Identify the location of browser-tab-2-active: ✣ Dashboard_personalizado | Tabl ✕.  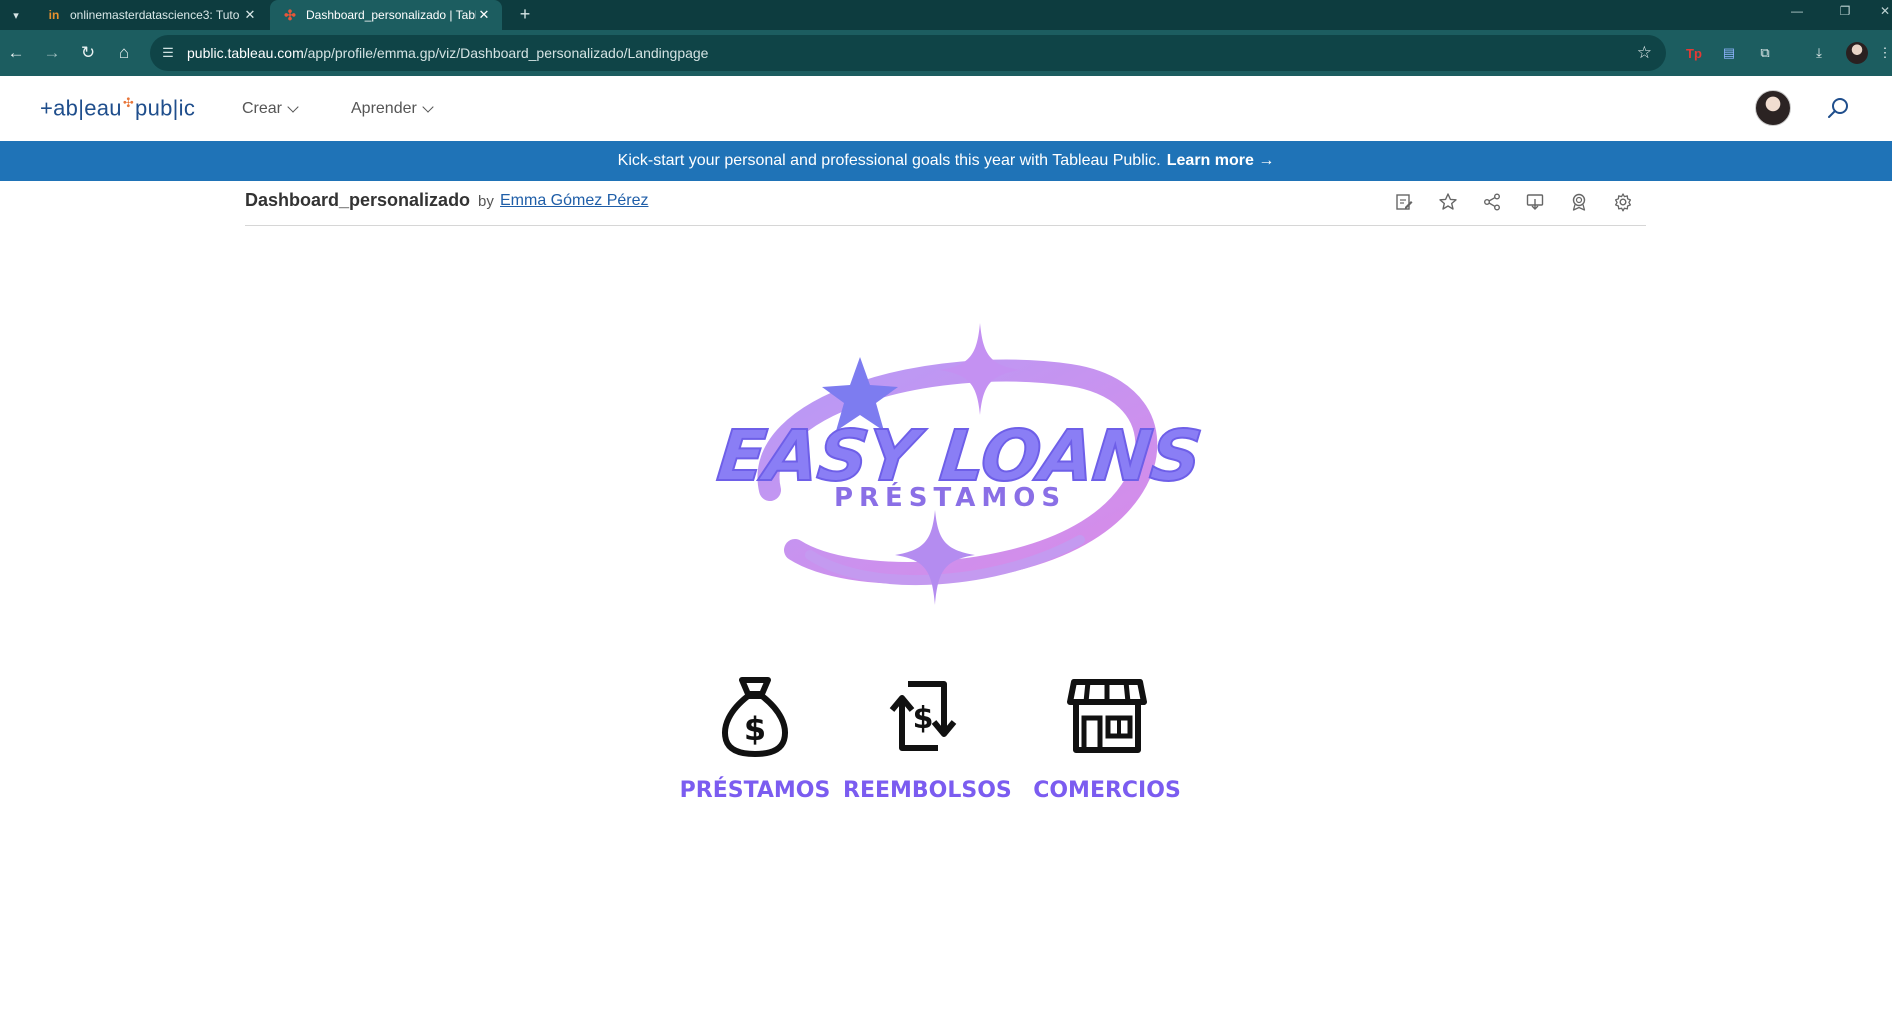
(386, 15).